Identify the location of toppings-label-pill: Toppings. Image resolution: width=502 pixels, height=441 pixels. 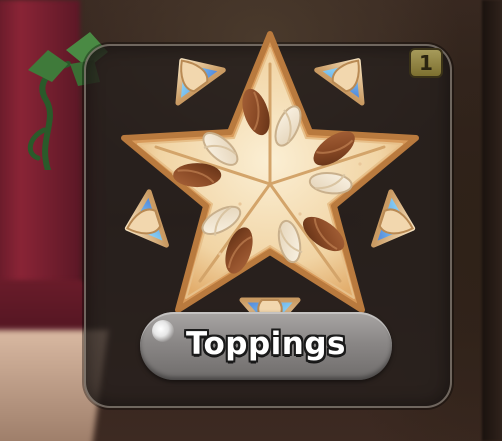
(266, 346).